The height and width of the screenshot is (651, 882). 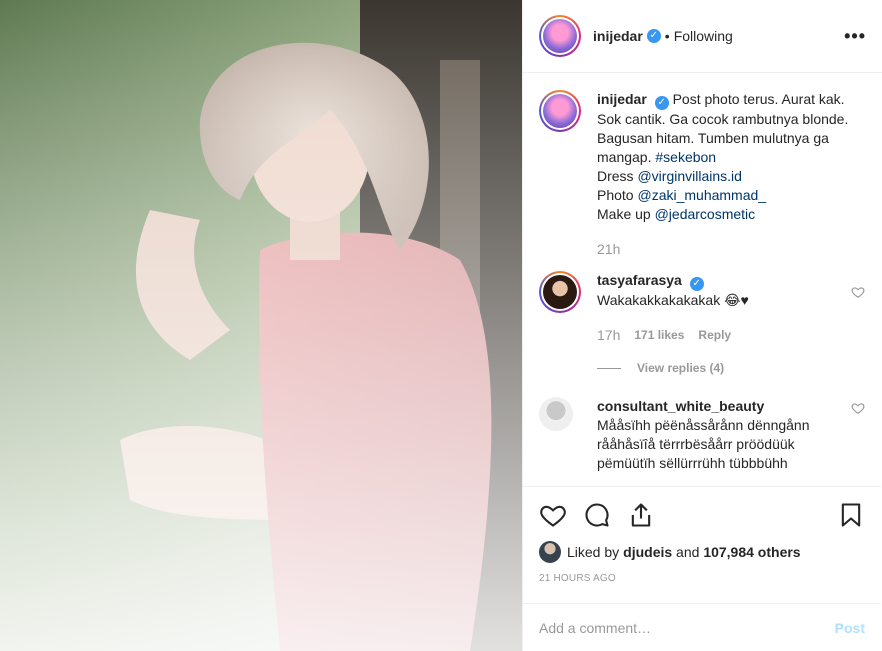 I want to click on author-username: inijedar, so click(x=618, y=36).